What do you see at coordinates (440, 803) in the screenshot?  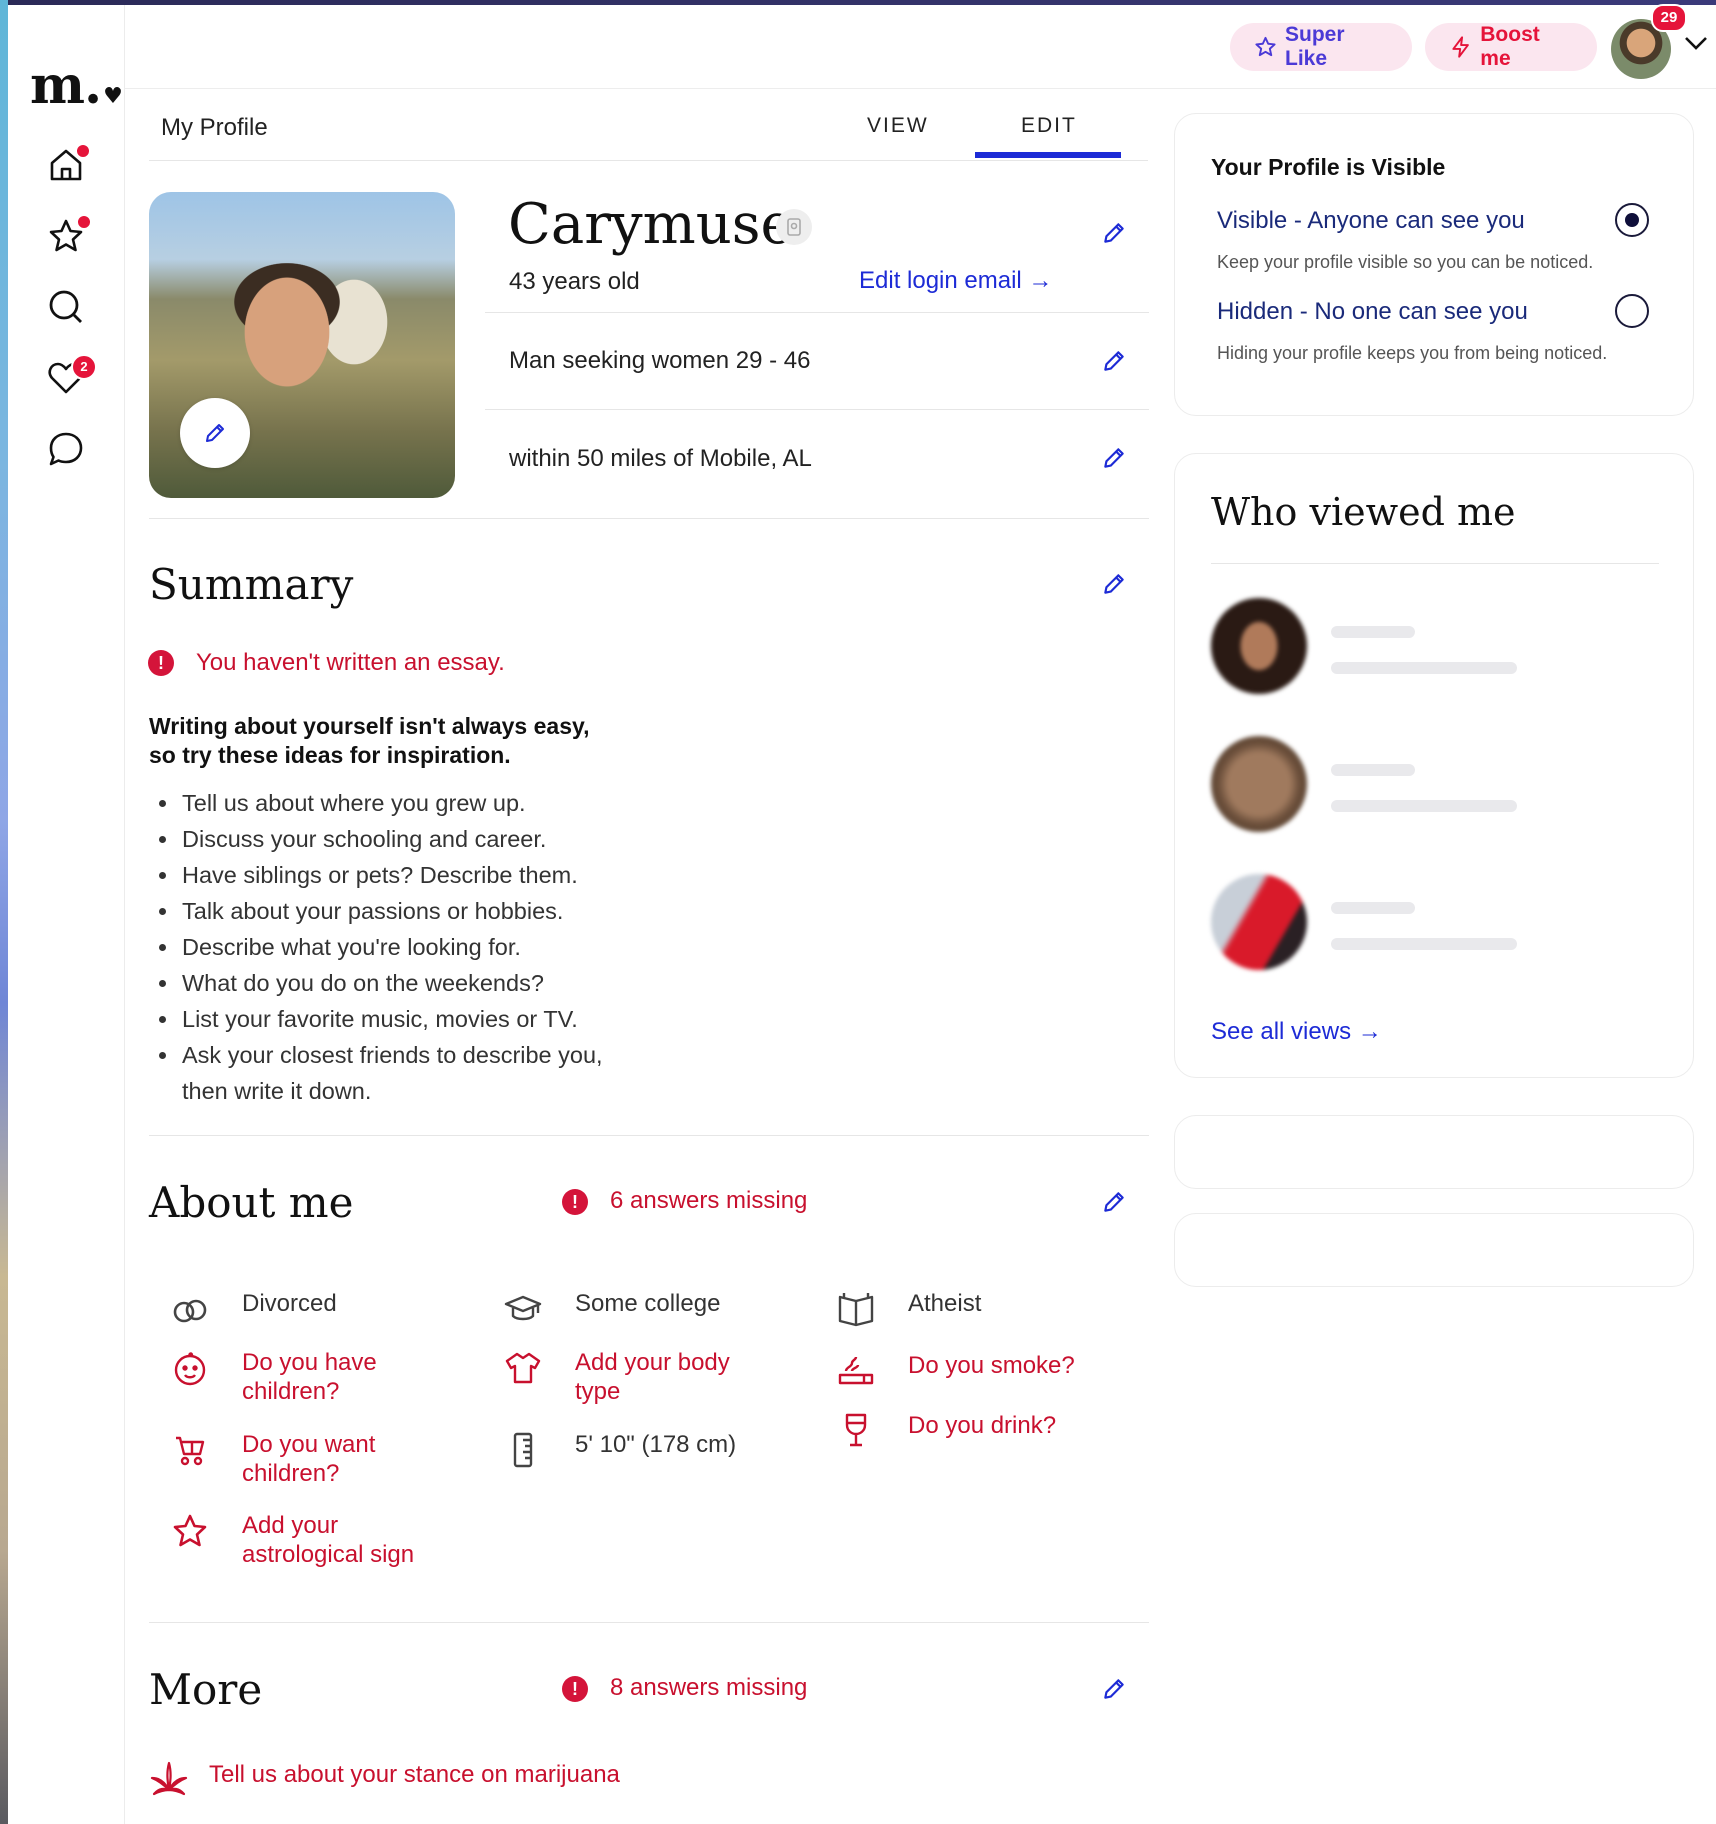 I see `list-item: Tell us about where you grew up.` at bounding box center [440, 803].